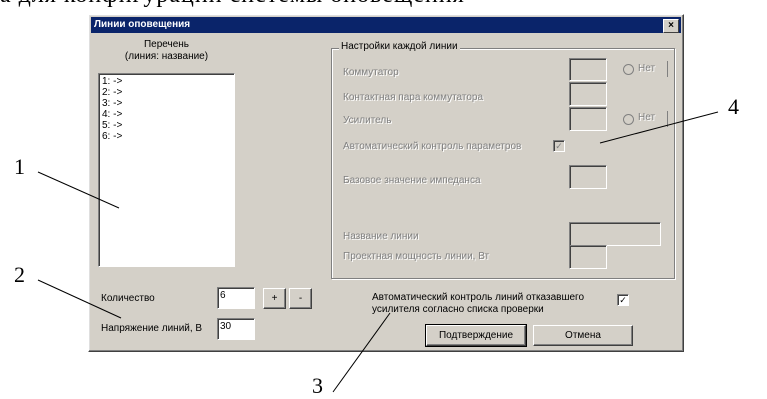 Image resolution: width=767 pixels, height=399 pixels. I want to click on callout-number-1: 1, so click(19, 166).